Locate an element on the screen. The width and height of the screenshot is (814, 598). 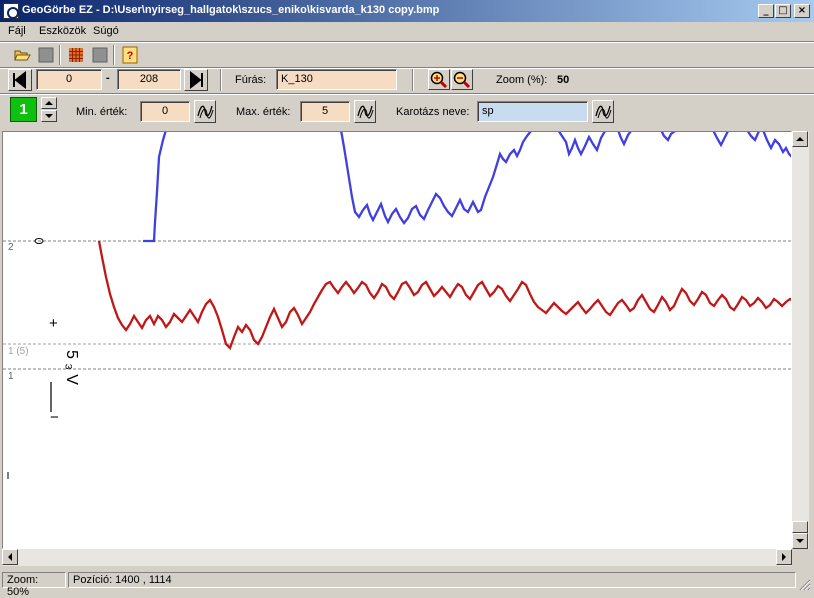
max-label: Max. érték: is located at coordinates (263, 112).